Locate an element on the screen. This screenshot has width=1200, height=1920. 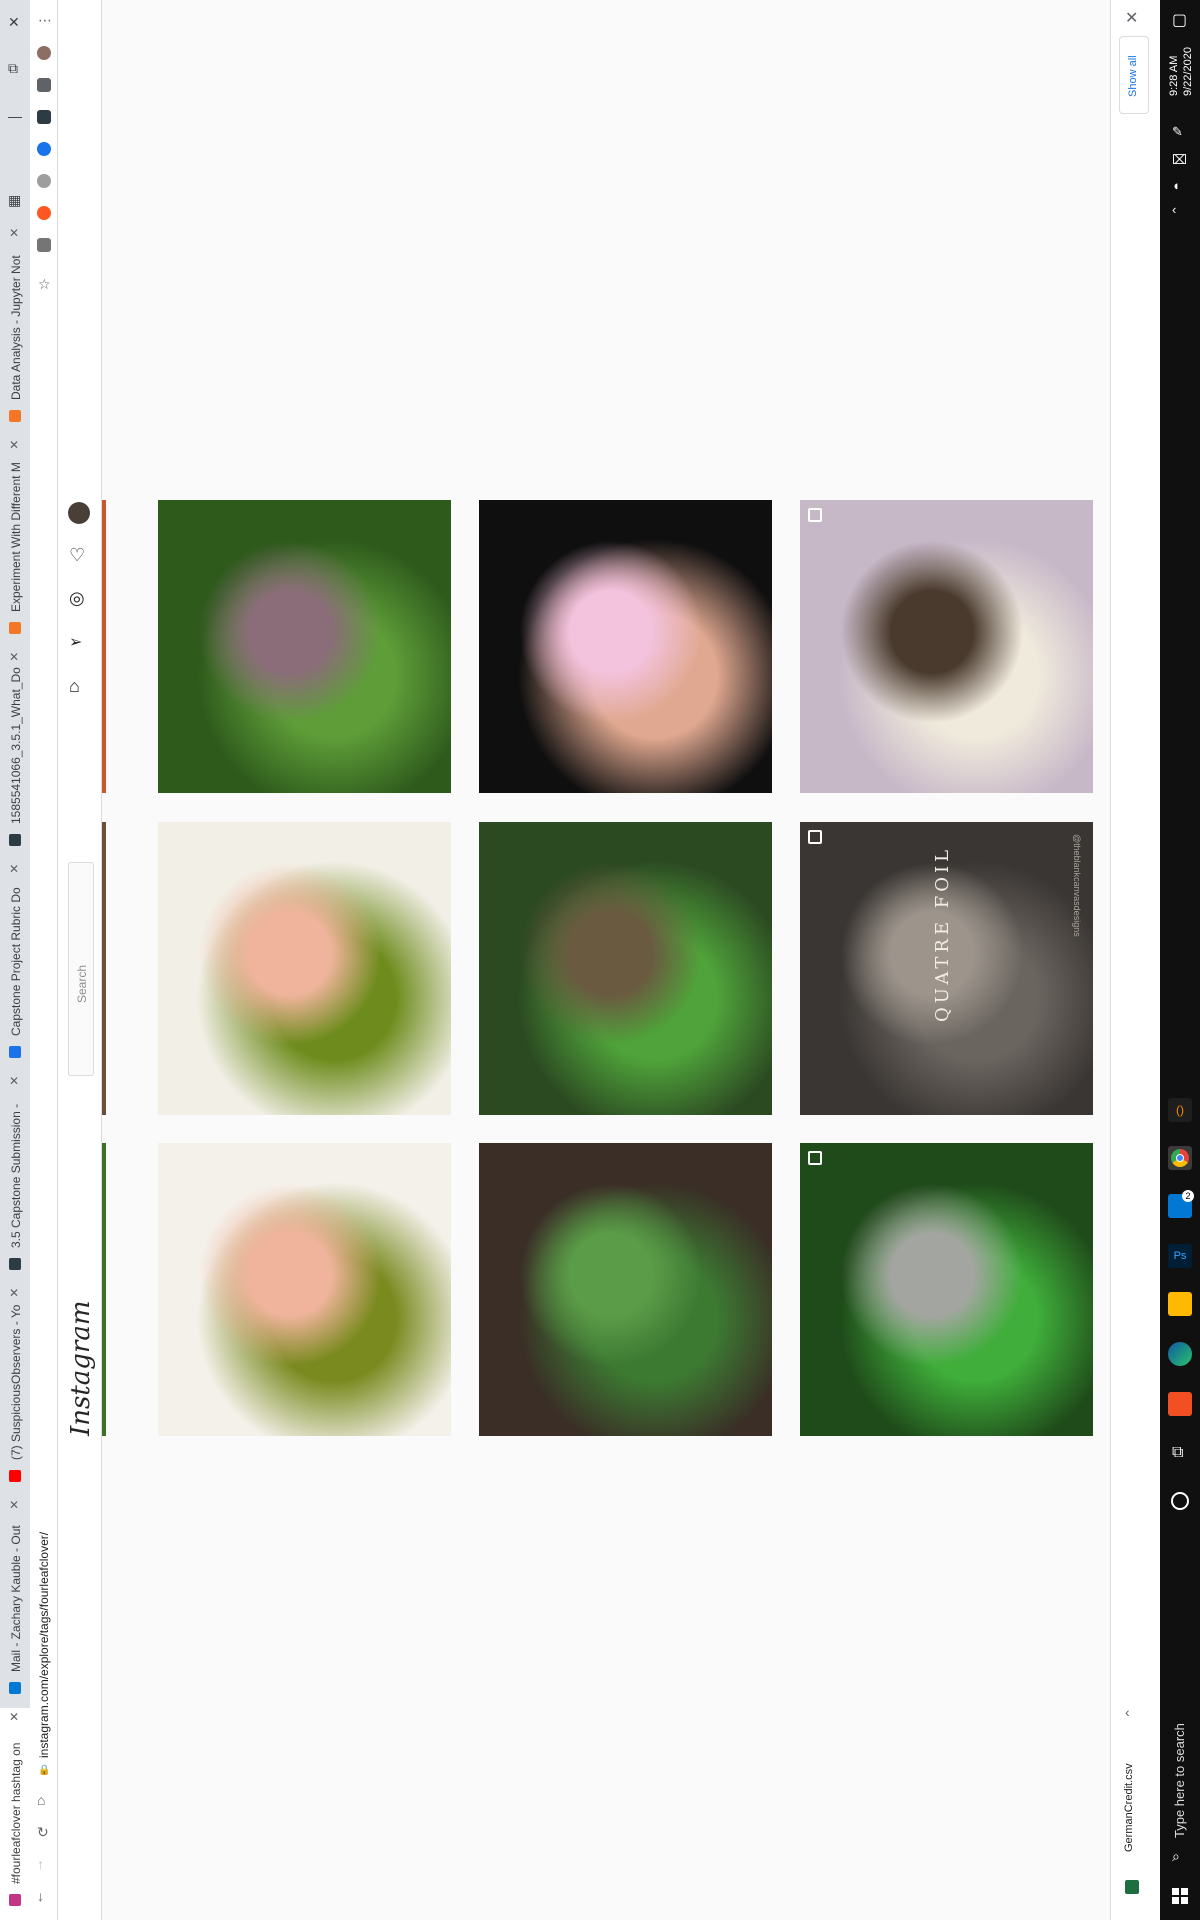
pen-icon: ✎ is located at coordinates (1177, 132).